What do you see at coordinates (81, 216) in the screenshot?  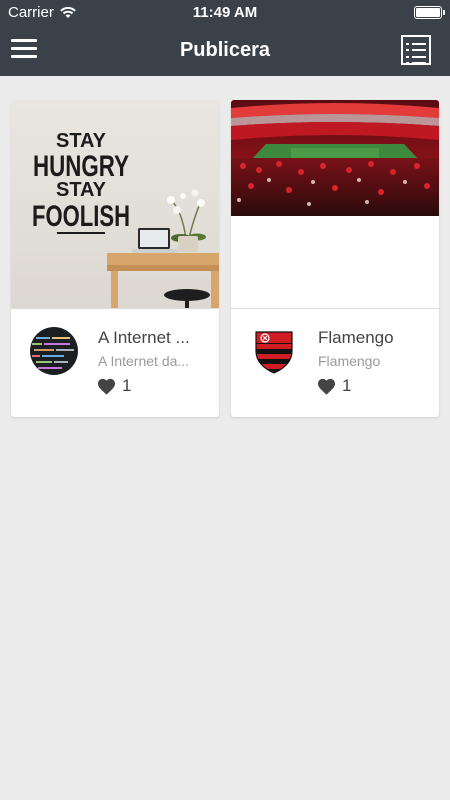 I see `poster-text-4: FOOLISH` at bounding box center [81, 216].